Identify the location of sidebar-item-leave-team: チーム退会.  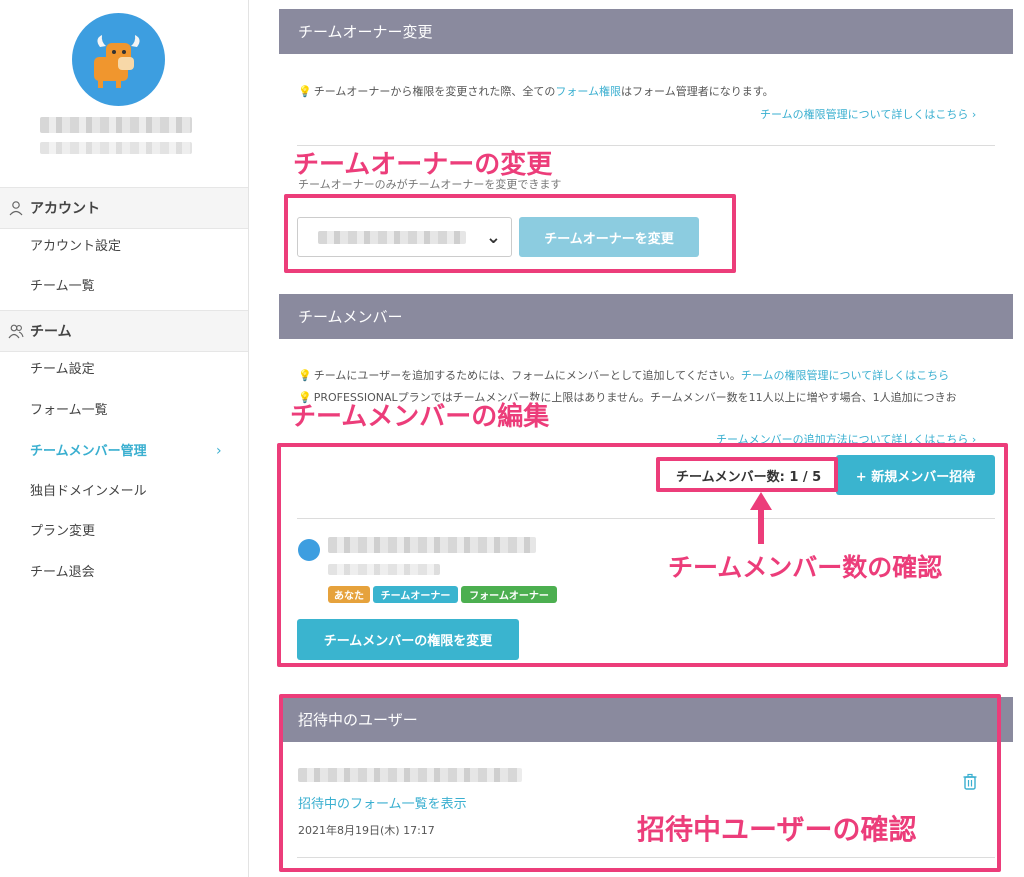
(62, 573).